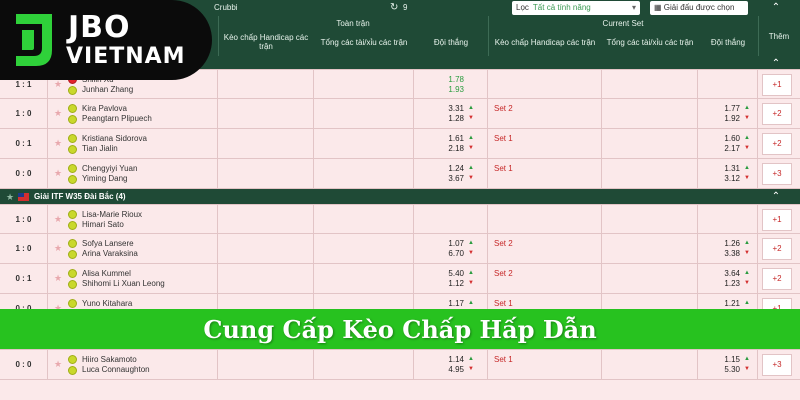 The height and width of the screenshot is (400, 800). I want to click on full-winner-cell: 1.24 3.67 ▲ ▼, so click(451, 173).